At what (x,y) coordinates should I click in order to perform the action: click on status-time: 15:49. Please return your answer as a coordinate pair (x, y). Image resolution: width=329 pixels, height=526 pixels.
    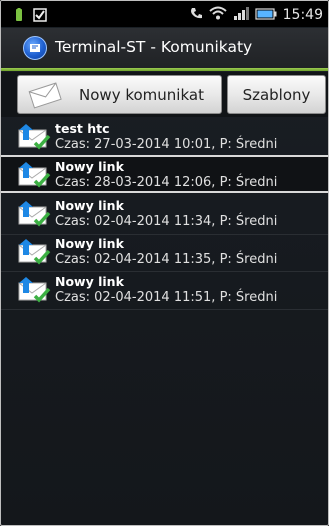
    Looking at the image, I should click on (302, 14).